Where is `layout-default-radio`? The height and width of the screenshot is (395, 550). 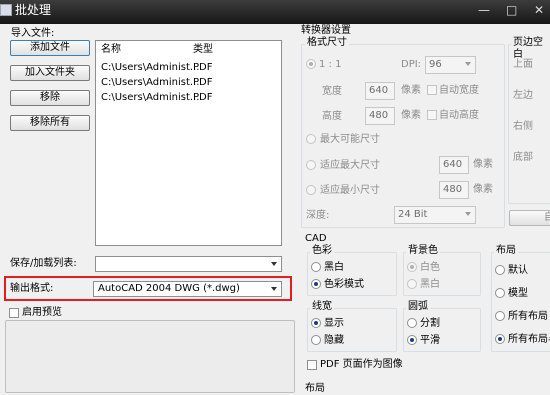 layout-default-radio is located at coordinates (500, 270).